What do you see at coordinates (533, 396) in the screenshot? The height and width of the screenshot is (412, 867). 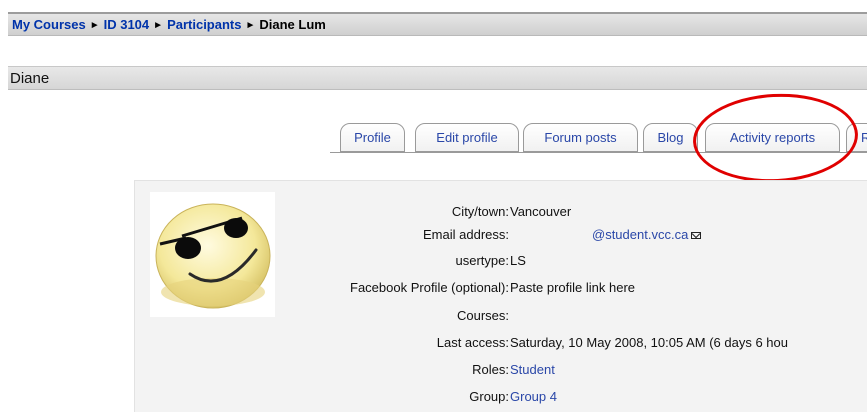 I see `group-link: Group 4` at bounding box center [533, 396].